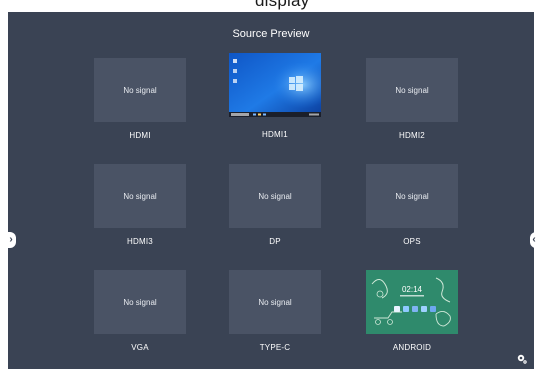 Image resolution: width=539 pixels, height=374 pixels. Describe the element at coordinates (140, 347) in the screenshot. I see `source-label: VGA` at that location.